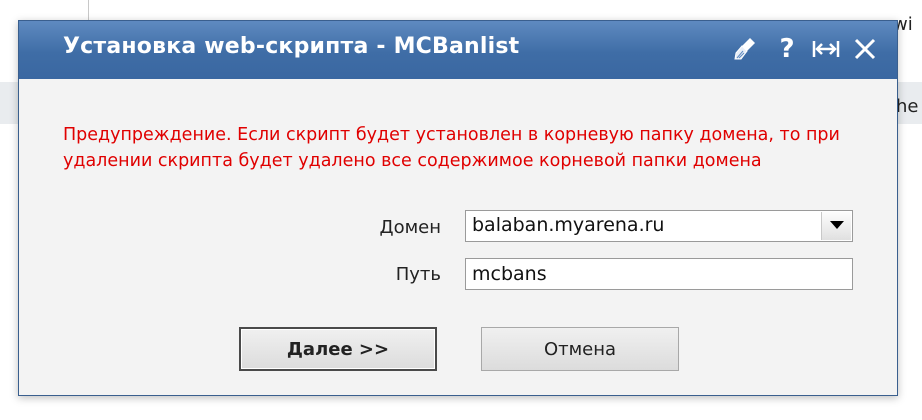  What do you see at coordinates (787, 49) in the screenshot?
I see `help-icon: ?` at bounding box center [787, 49].